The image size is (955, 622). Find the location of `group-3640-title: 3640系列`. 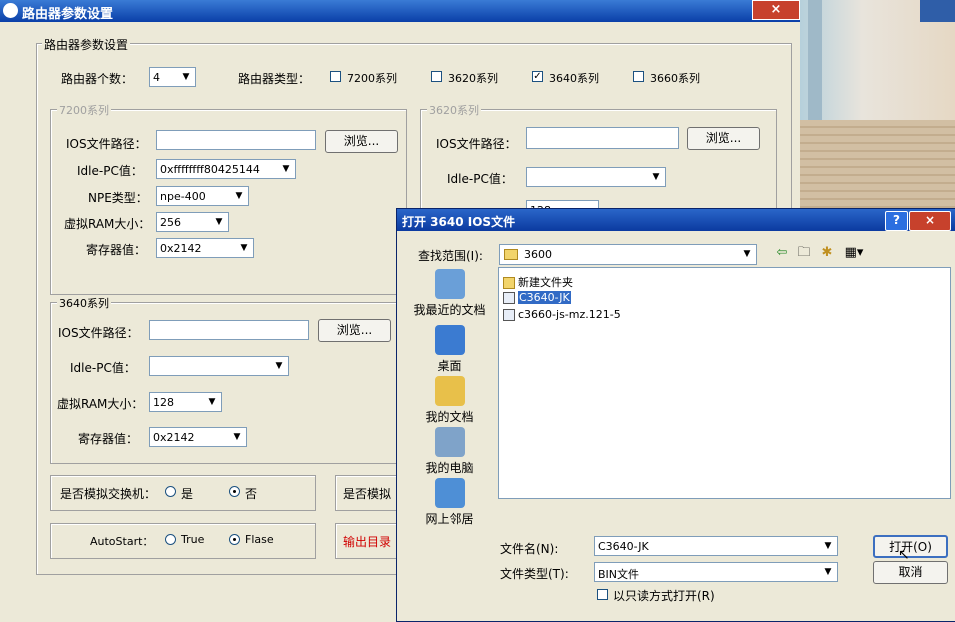

group-3640-title: 3640系列 is located at coordinates (84, 303).